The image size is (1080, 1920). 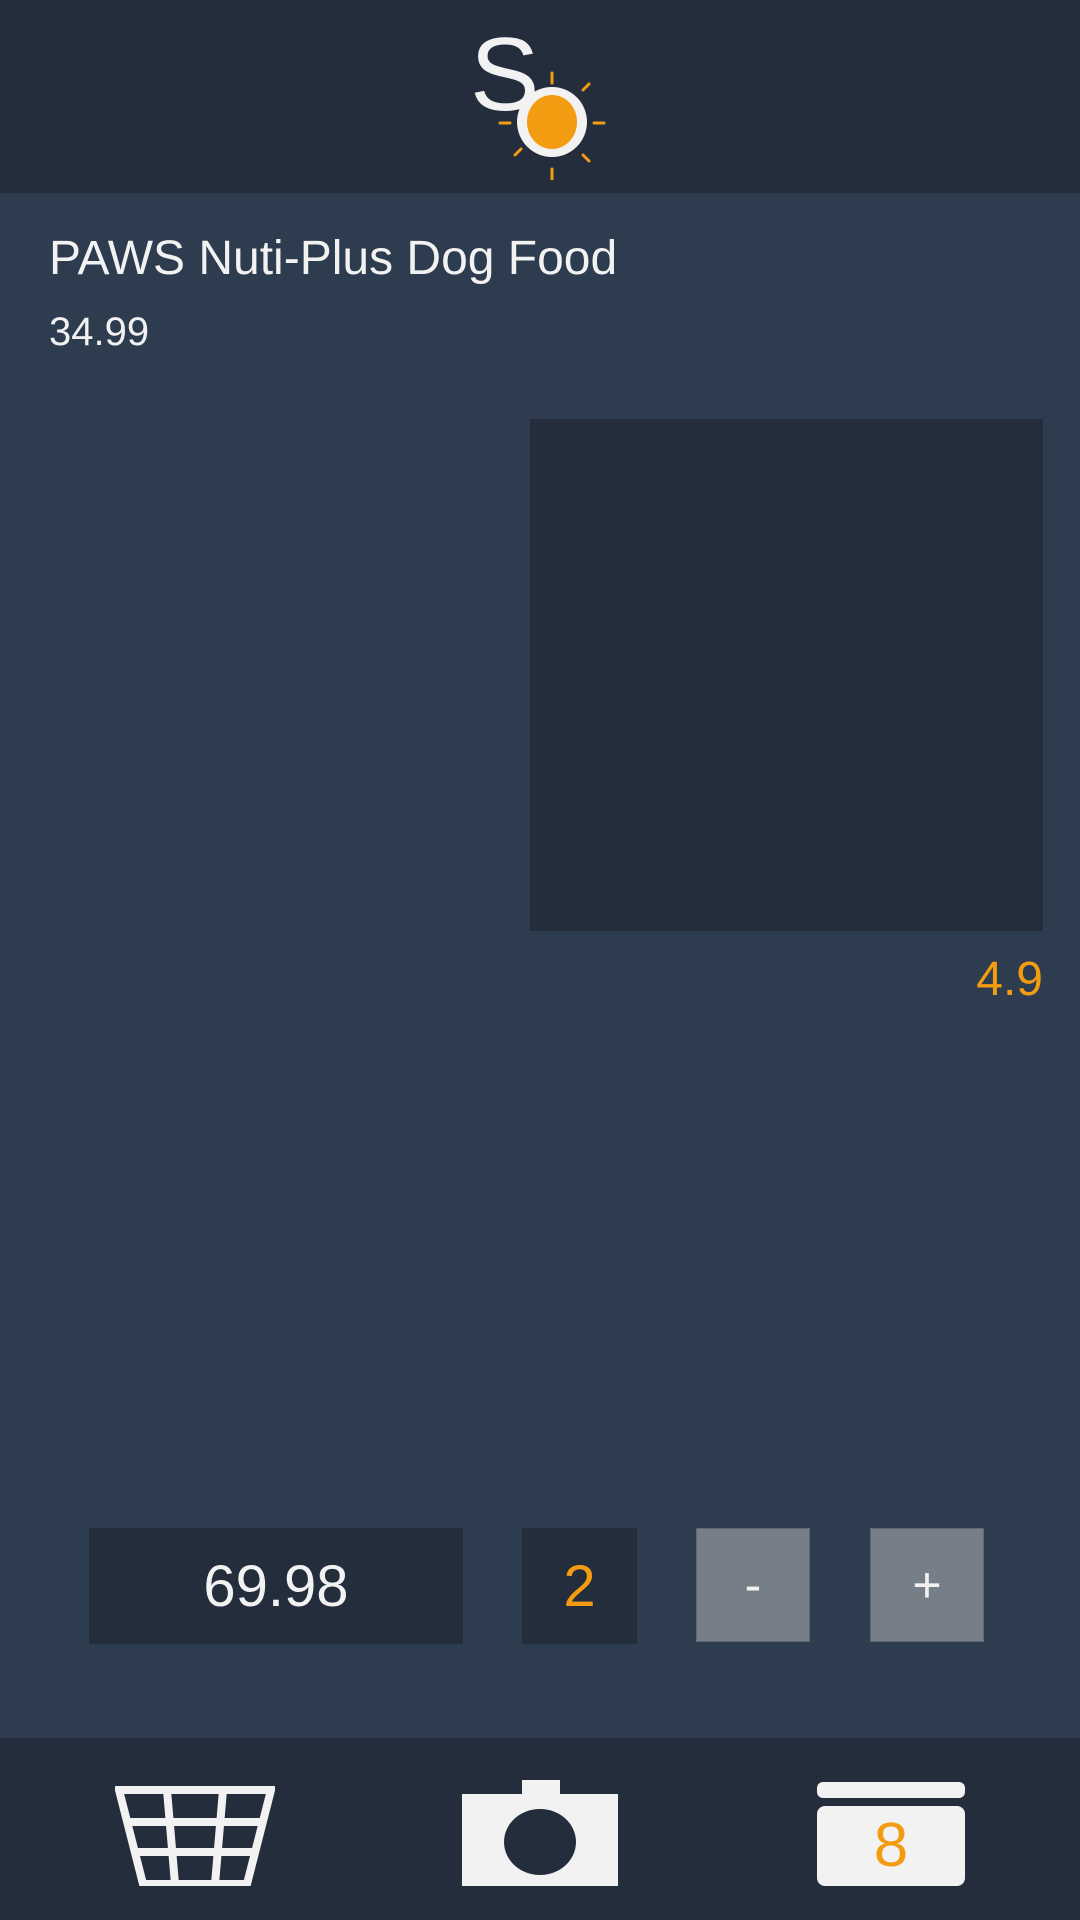 I want to click on cart-count-badge: 8, so click(x=891, y=1845).